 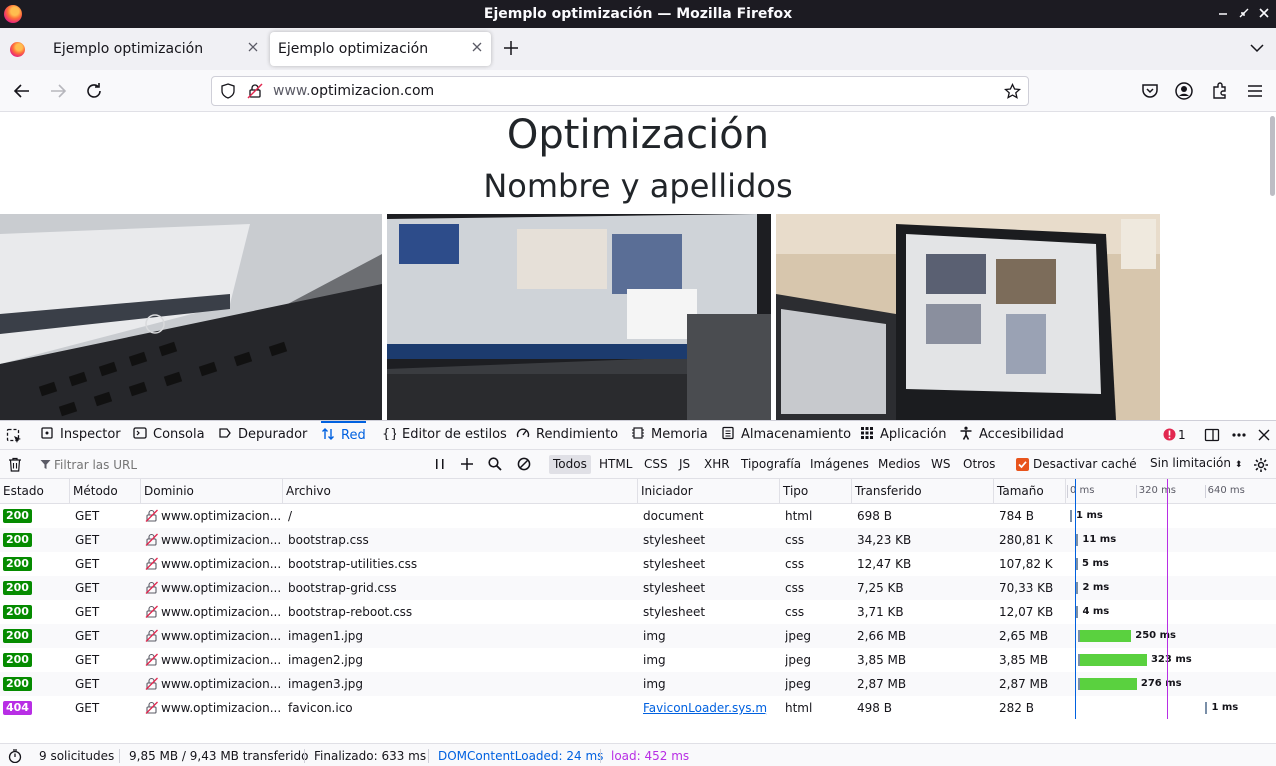 I want to click on devtools-tab-0: Inspector, so click(x=80, y=435).